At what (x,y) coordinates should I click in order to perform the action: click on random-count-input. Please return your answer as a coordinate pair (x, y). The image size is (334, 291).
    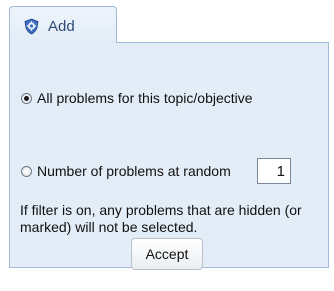
    Looking at the image, I should click on (274, 171).